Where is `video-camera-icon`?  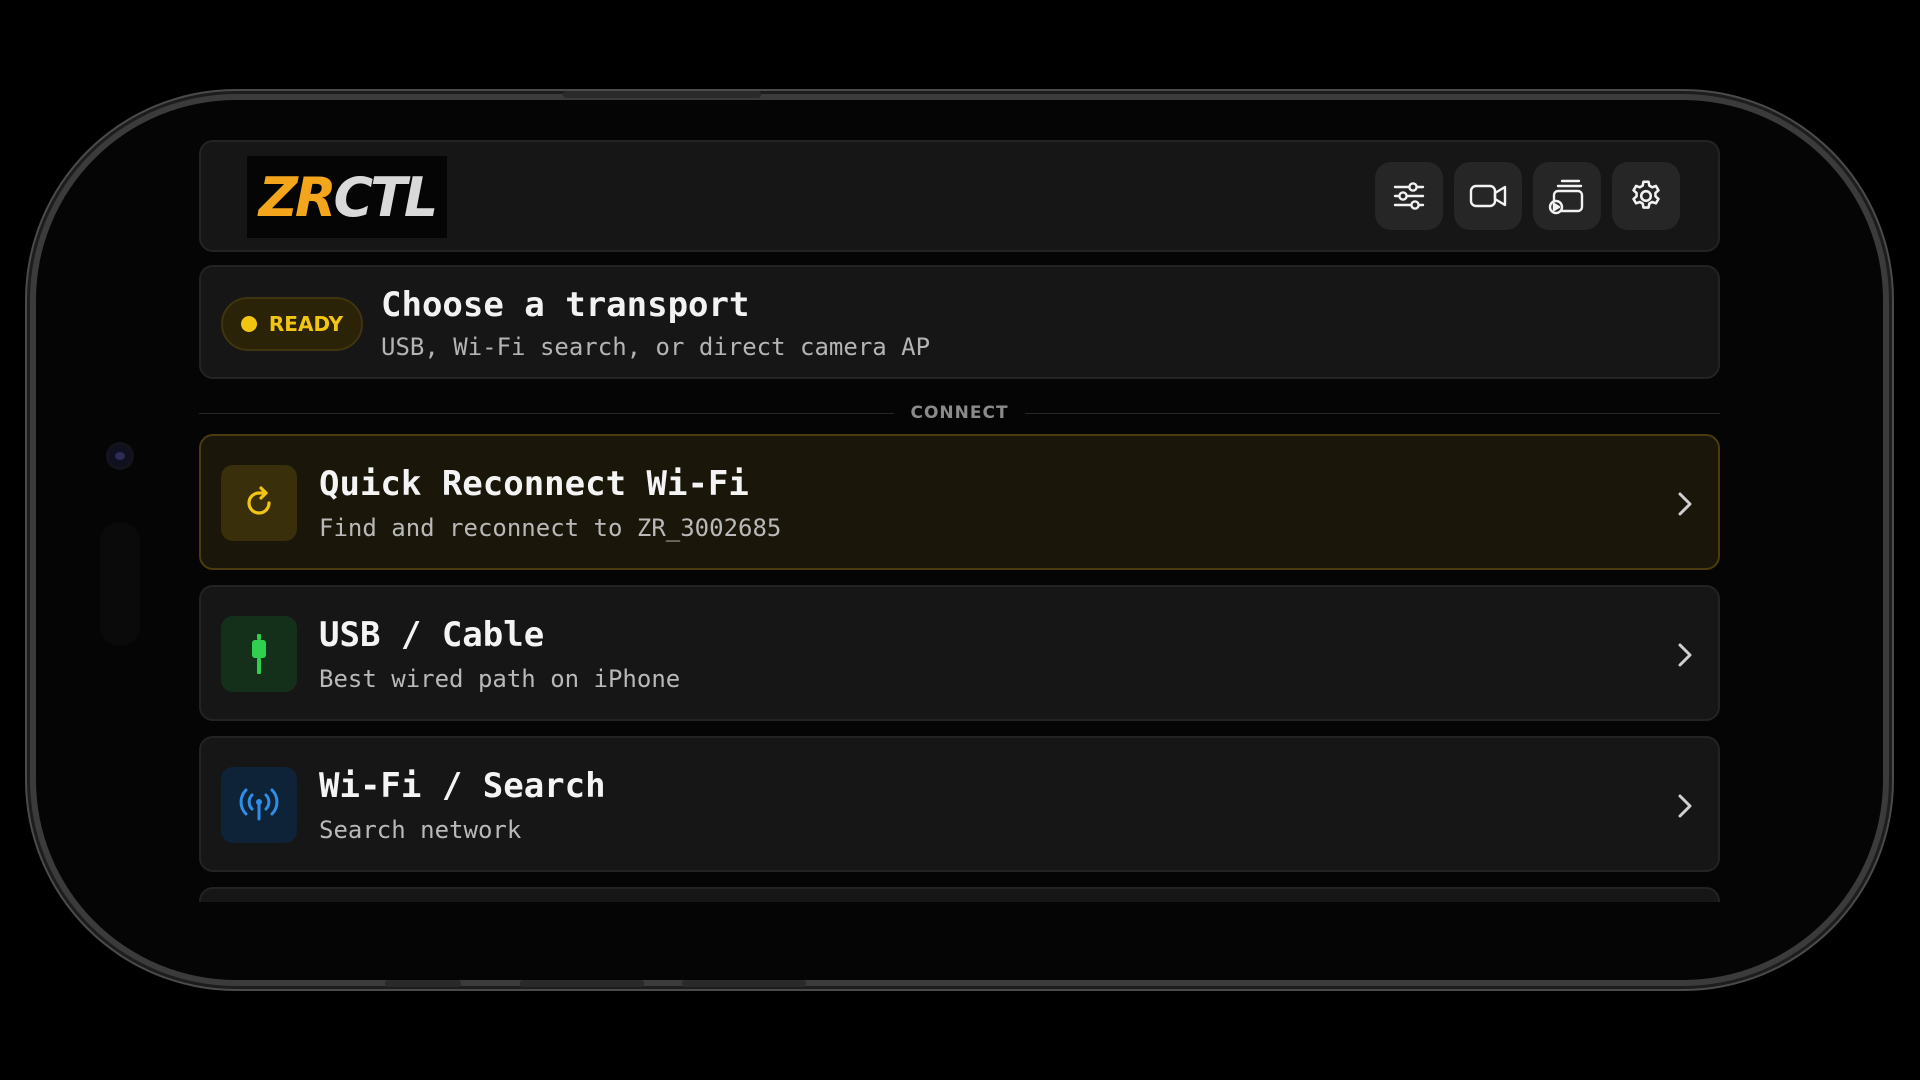 video-camera-icon is located at coordinates (1488, 196).